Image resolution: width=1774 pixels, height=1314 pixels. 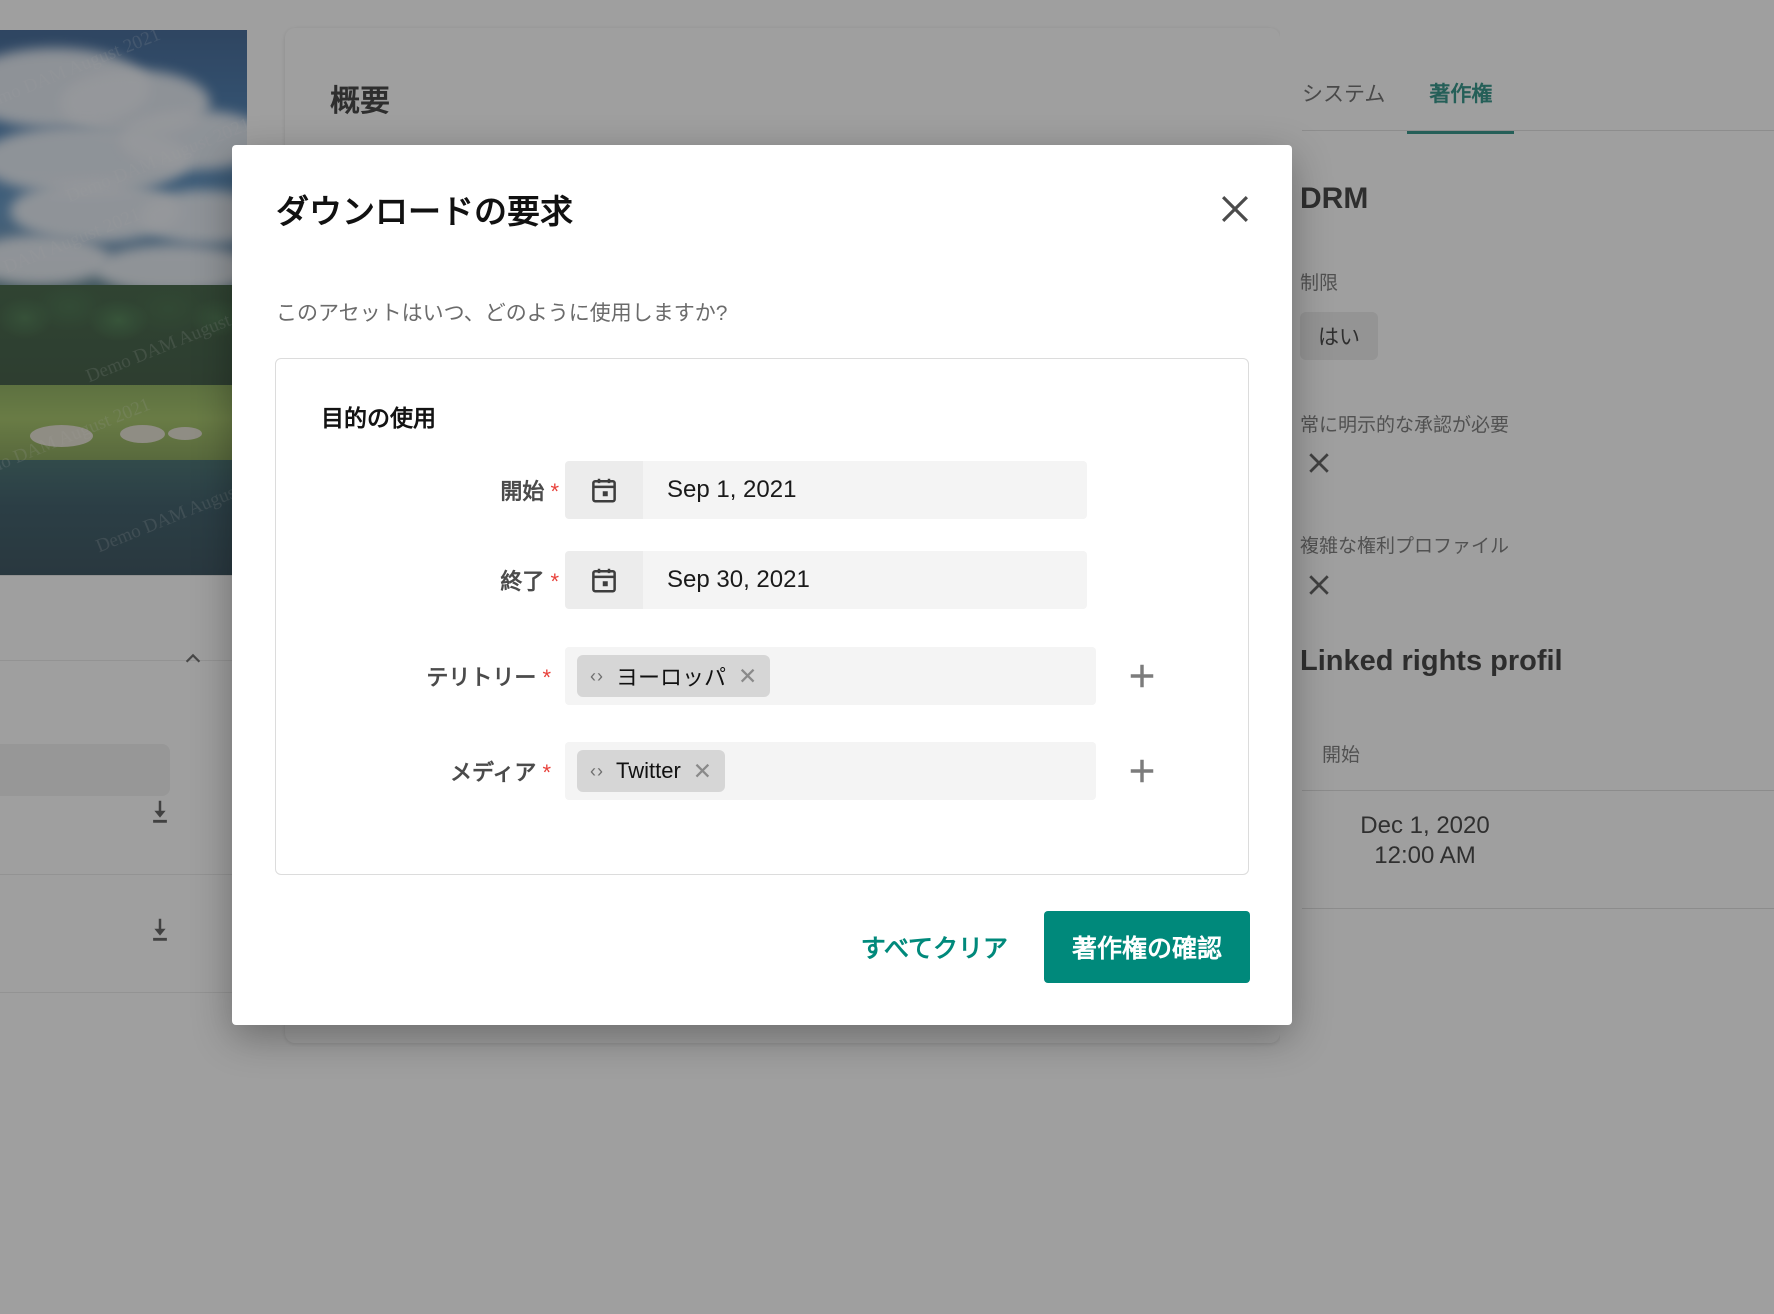 What do you see at coordinates (417, 580) in the screenshot?
I see `end-date-label: 終了 *` at bounding box center [417, 580].